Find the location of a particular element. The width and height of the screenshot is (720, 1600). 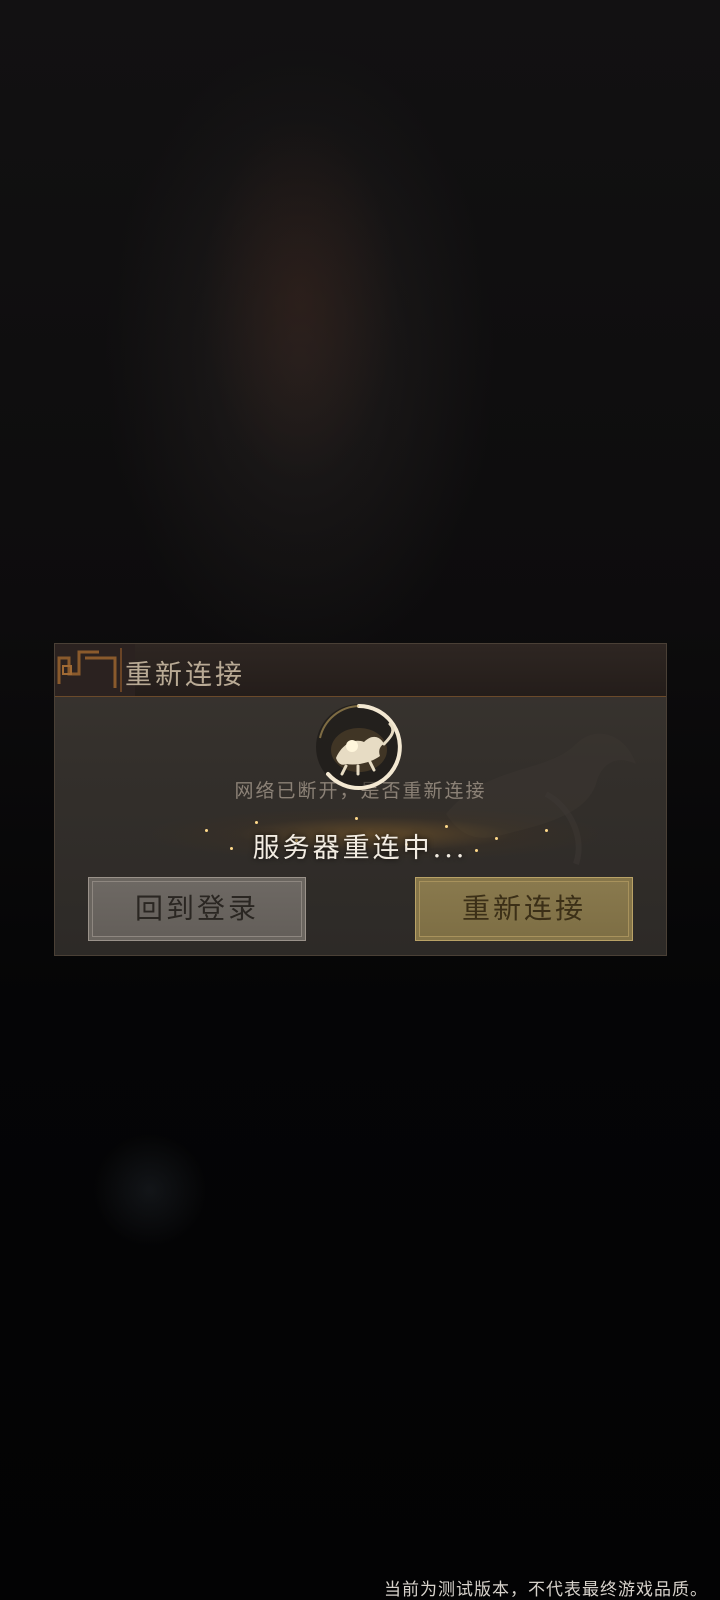

test-version-disclaimer: 当前为测试版本，不代表最终游戏品质。 is located at coordinates (546, 1590).